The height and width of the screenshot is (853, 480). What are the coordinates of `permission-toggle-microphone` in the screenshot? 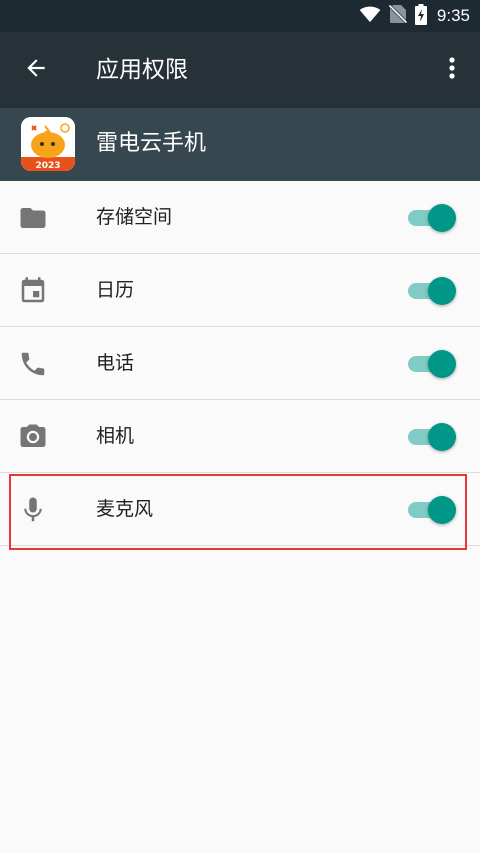 It's located at (432, 510).